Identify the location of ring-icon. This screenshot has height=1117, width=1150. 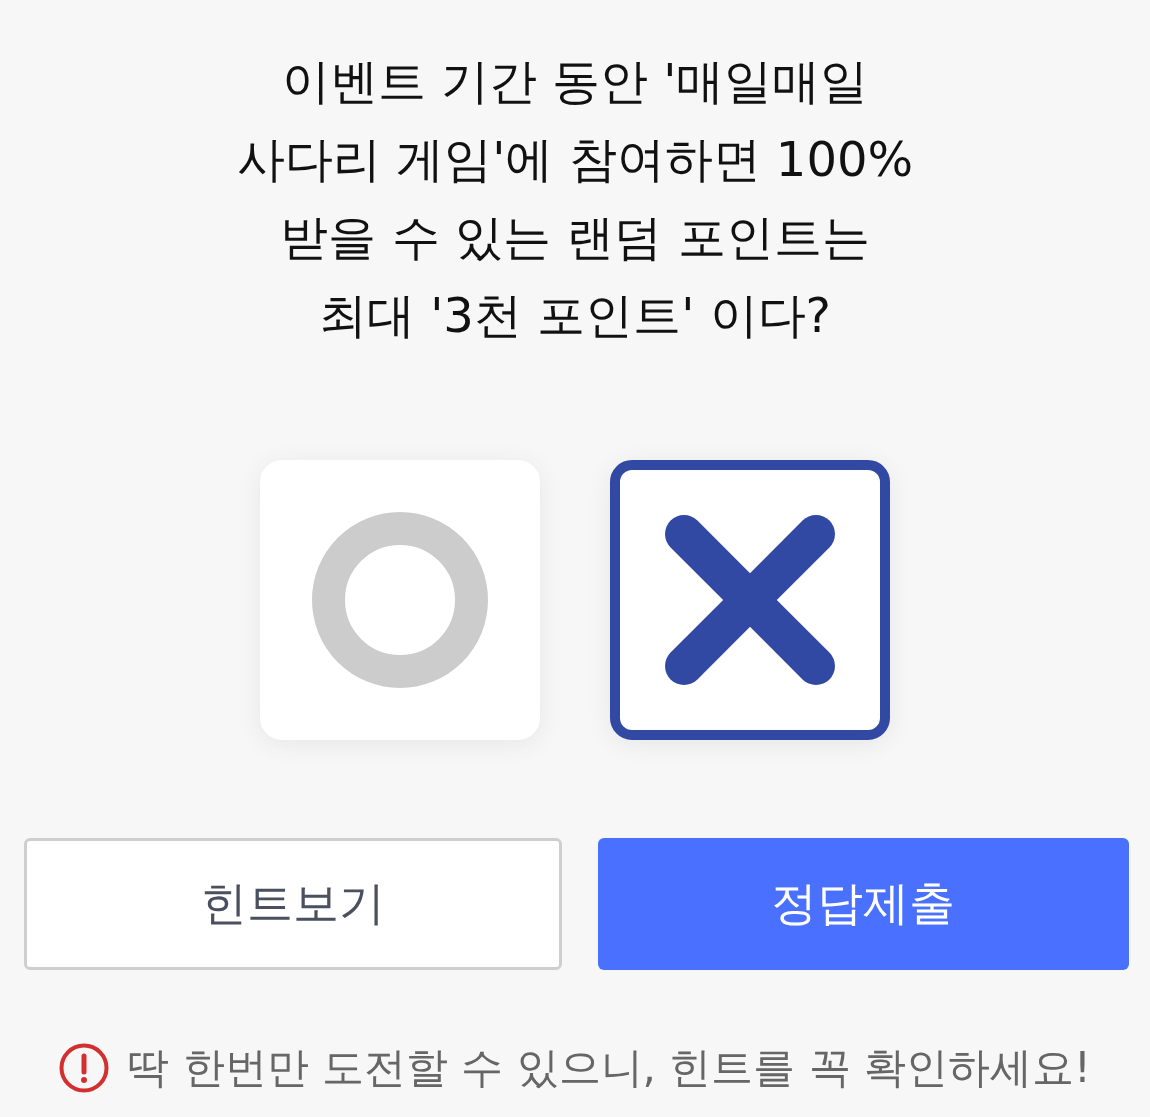
(400, 600).